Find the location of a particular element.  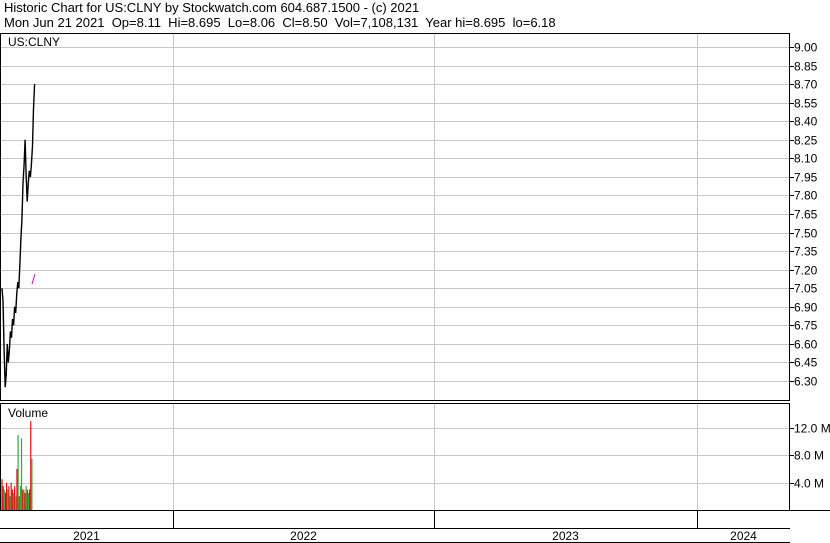

year-tick-label: 2021 is located at coordinates (86, 536).